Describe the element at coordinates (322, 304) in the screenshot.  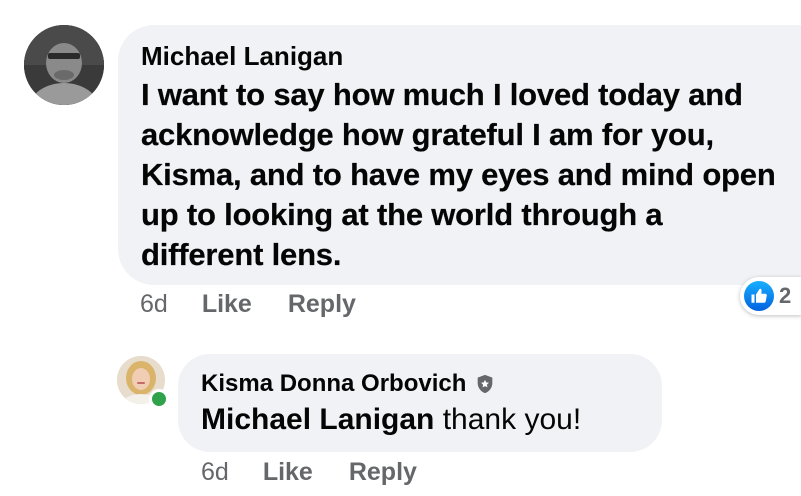
I see `reply-button: Reply` at that location.